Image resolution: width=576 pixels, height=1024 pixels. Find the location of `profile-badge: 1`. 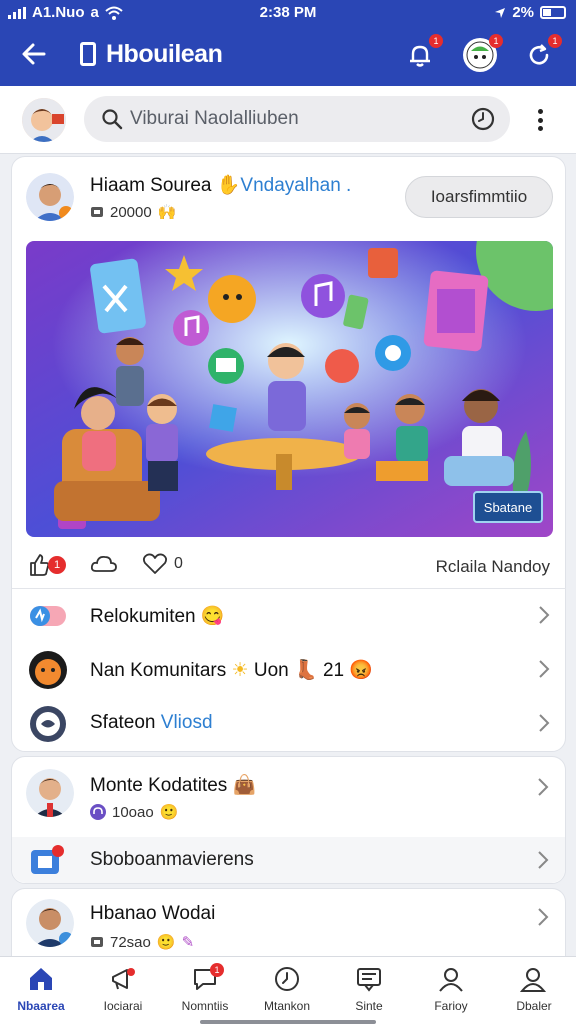

profile-badge: 1 is located at coordinates (496, 41).